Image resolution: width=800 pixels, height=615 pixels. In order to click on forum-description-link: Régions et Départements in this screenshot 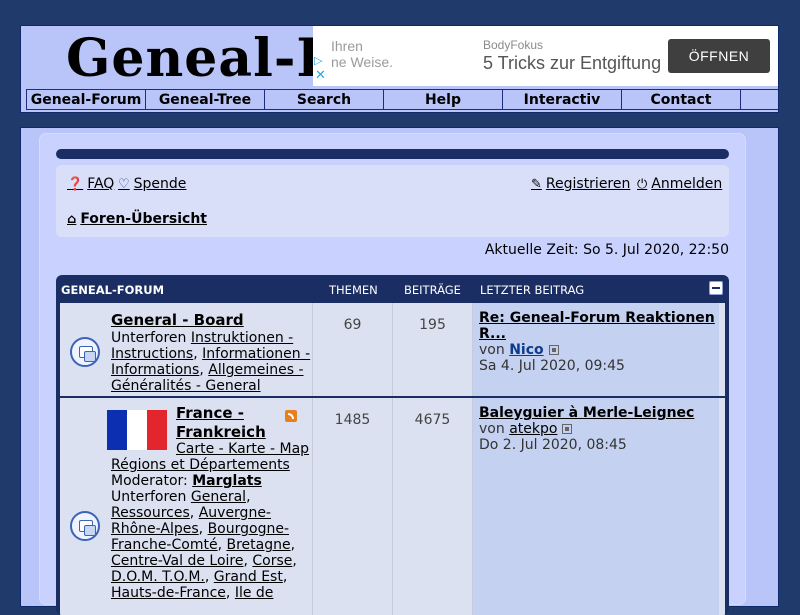, I will do `click(200, 465)`.